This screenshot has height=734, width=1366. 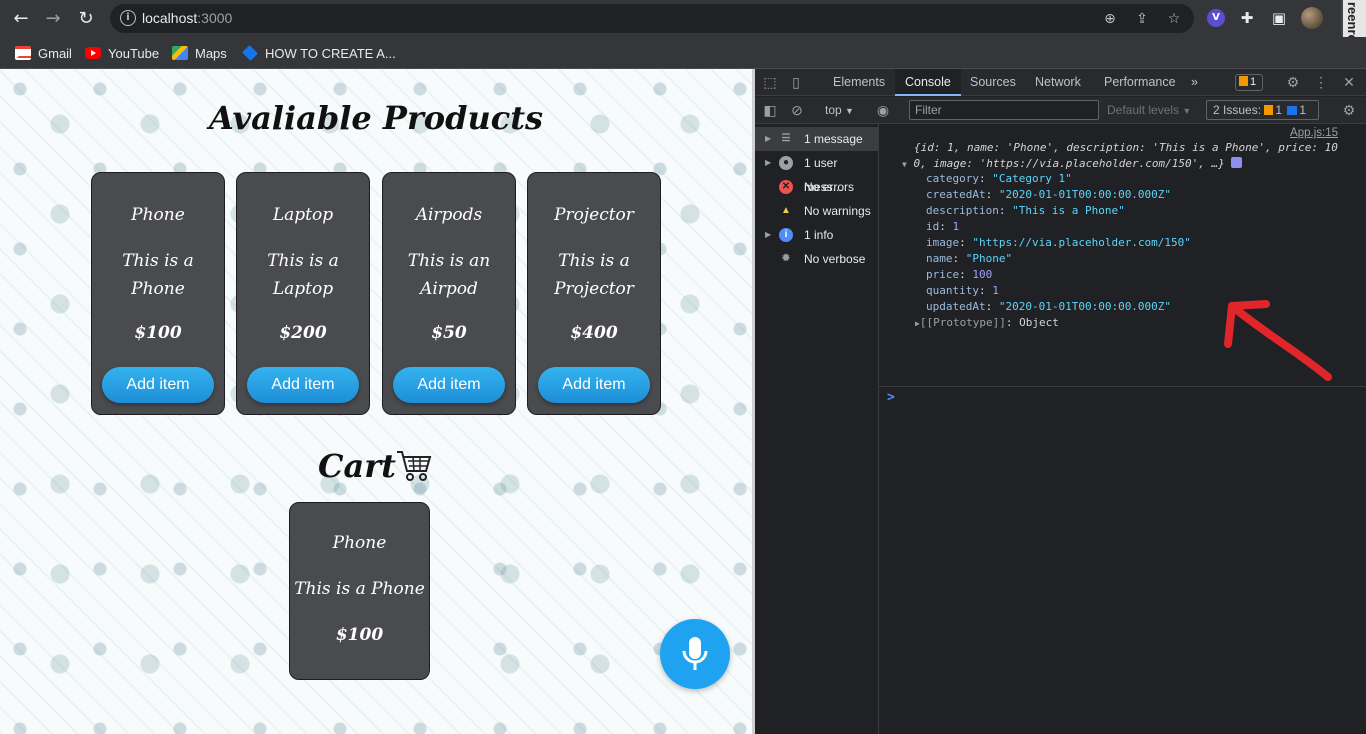 I want to click on sidebar-item-verbose: ✹ No verbose, so click(x=817, y=259).